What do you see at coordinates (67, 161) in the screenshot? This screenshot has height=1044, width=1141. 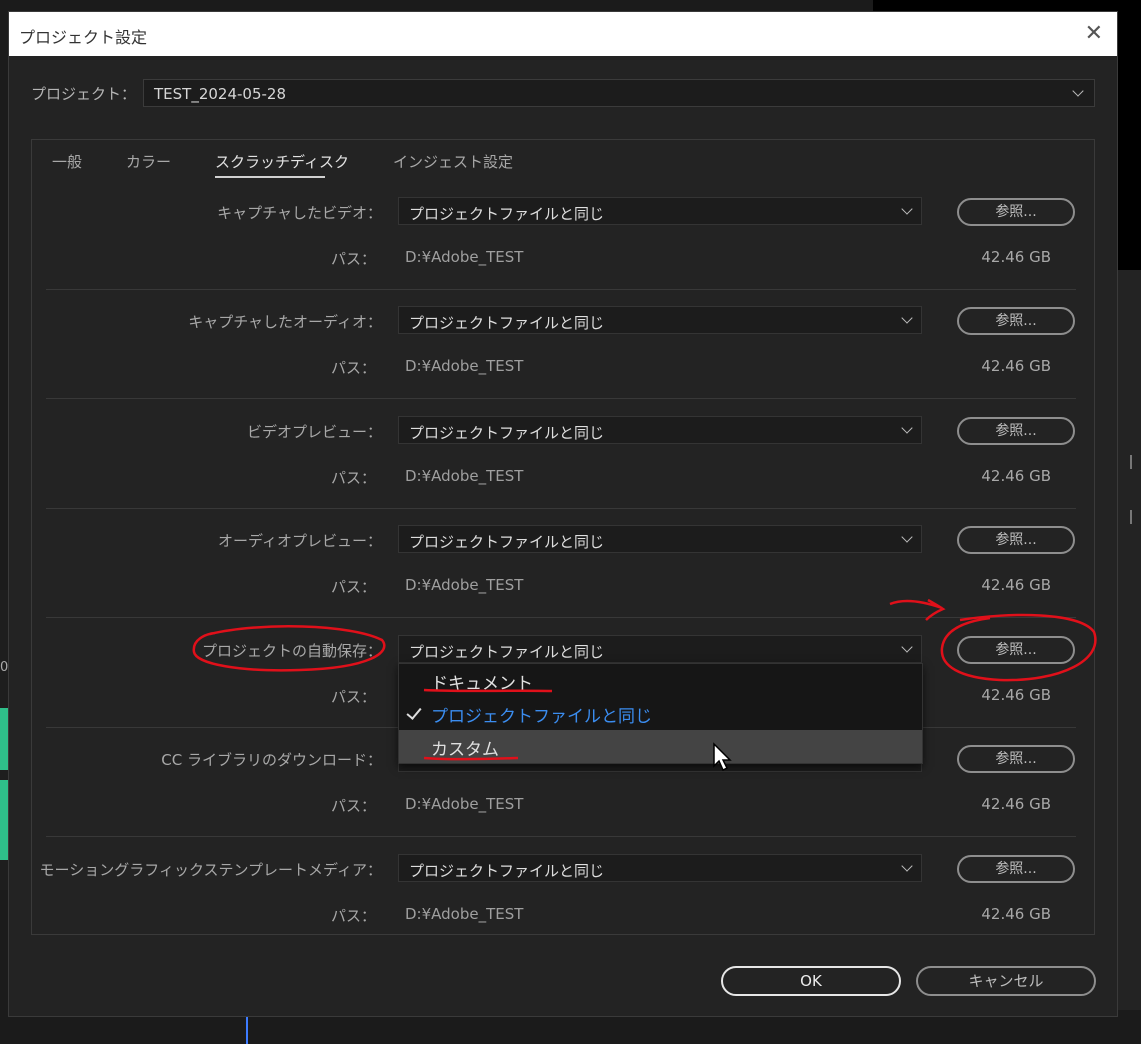 I see `tab-general: 一般` at bounding box center [67, 161].